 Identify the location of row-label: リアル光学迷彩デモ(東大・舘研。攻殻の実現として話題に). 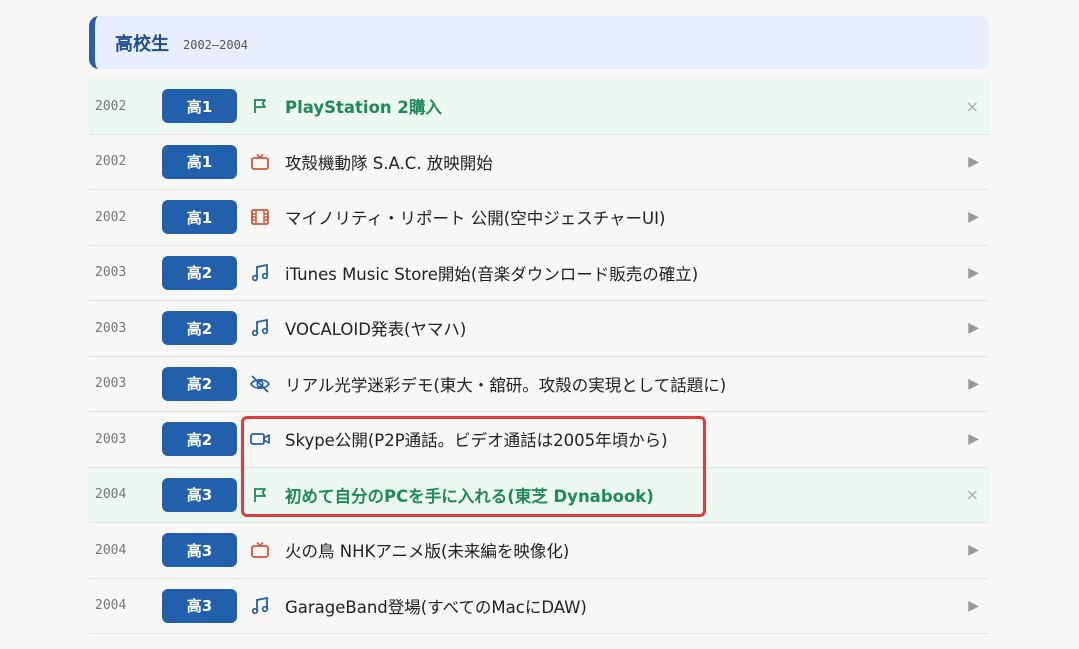
(506, 385).